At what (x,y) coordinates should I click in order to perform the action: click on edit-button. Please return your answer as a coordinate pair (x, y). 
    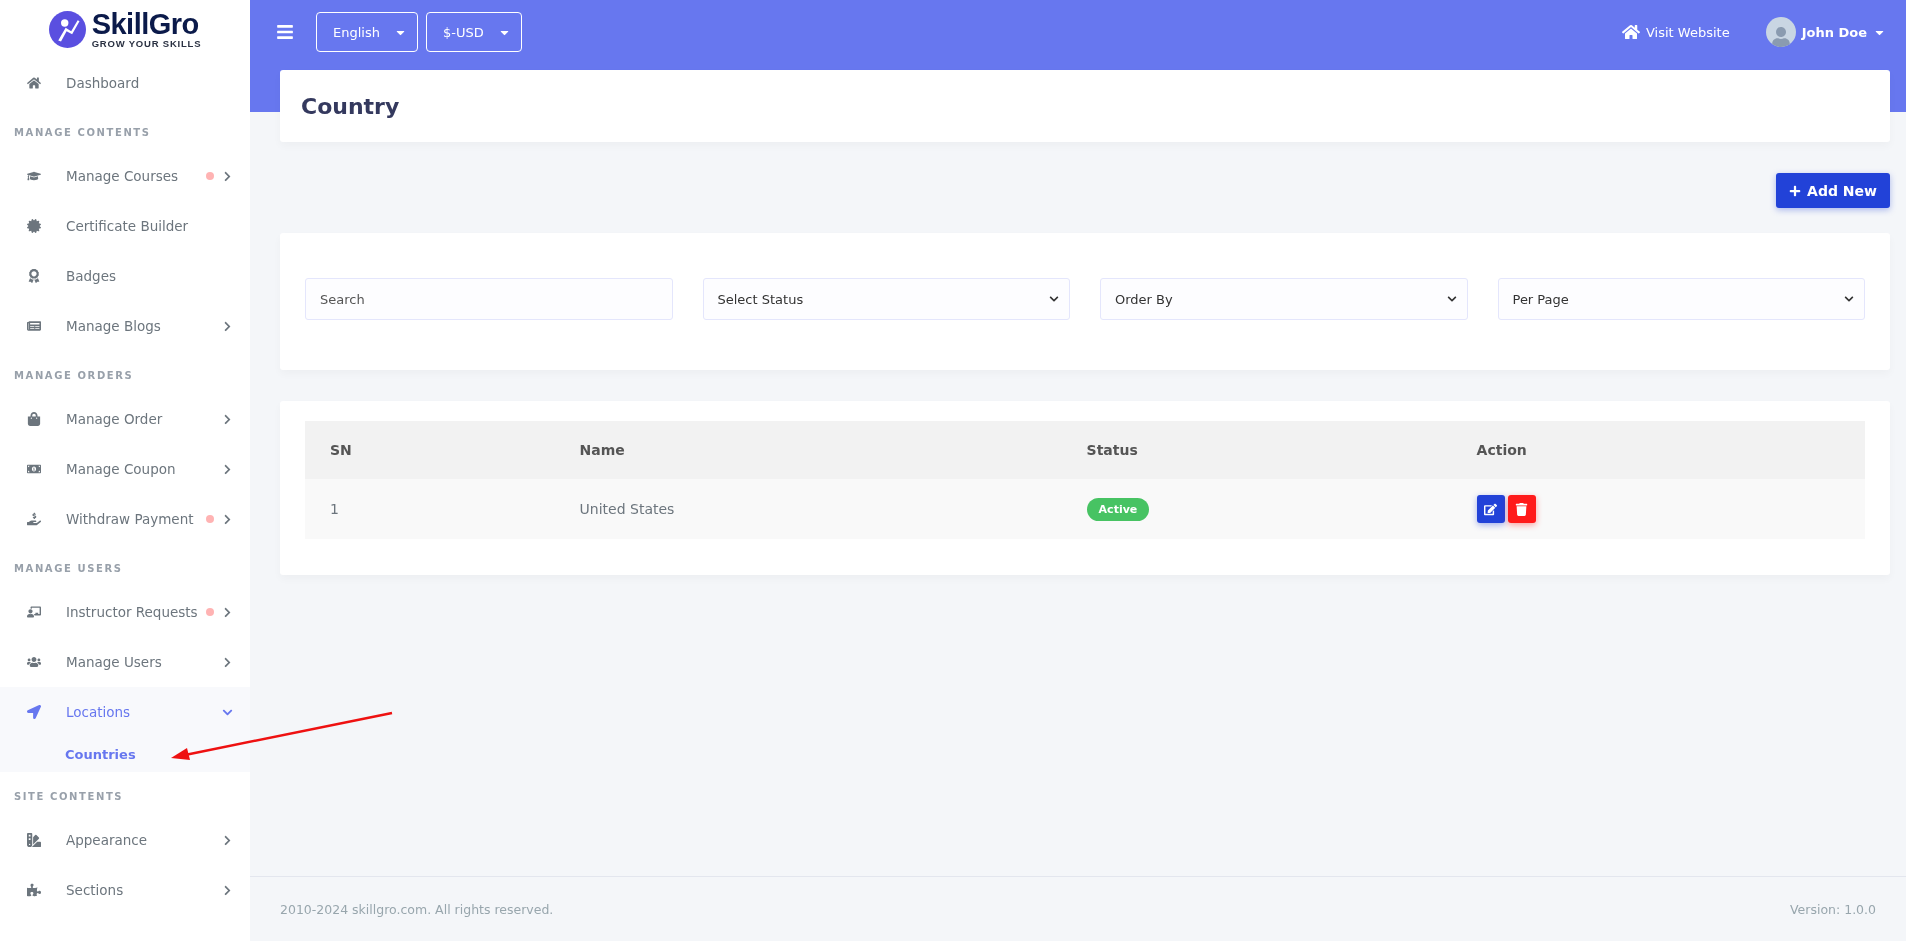
    Looking at the image, I should click on (1490, 509).